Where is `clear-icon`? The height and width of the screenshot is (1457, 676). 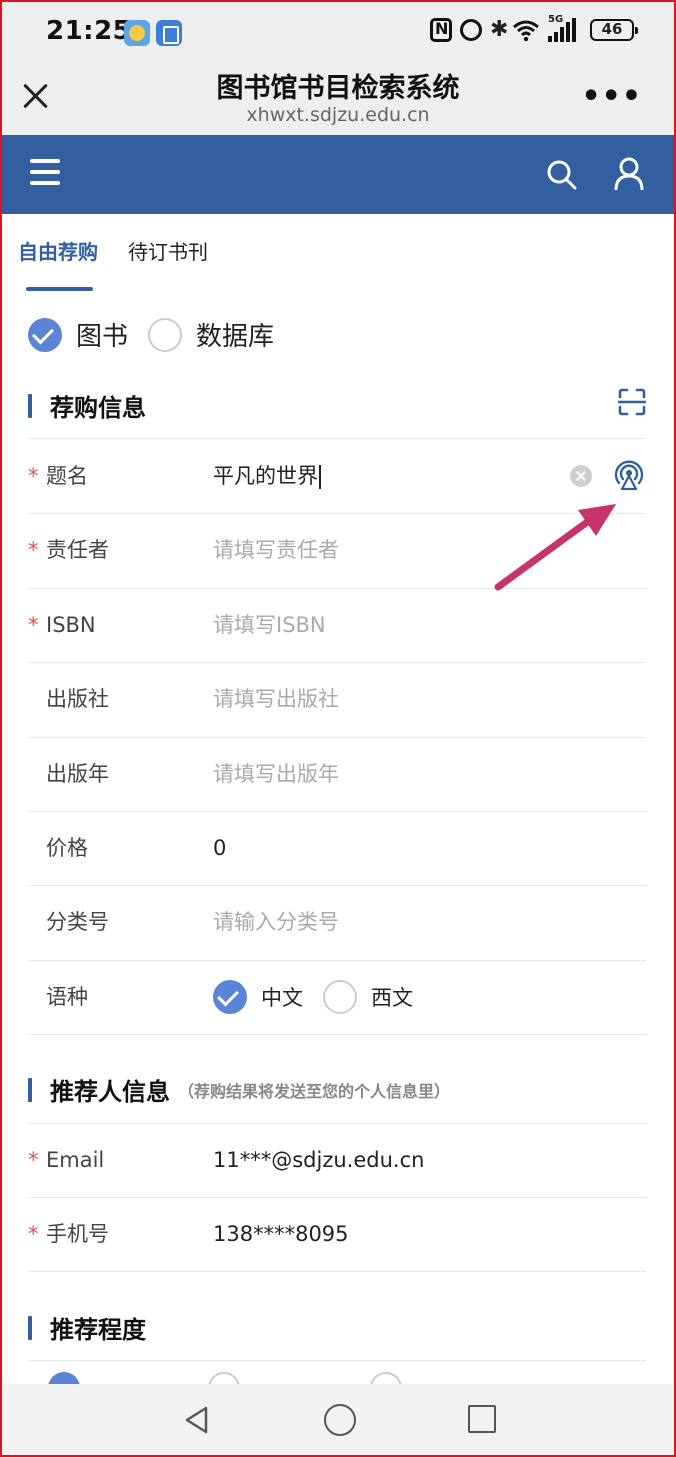
clear-icon is located at coordinates (581, 476).